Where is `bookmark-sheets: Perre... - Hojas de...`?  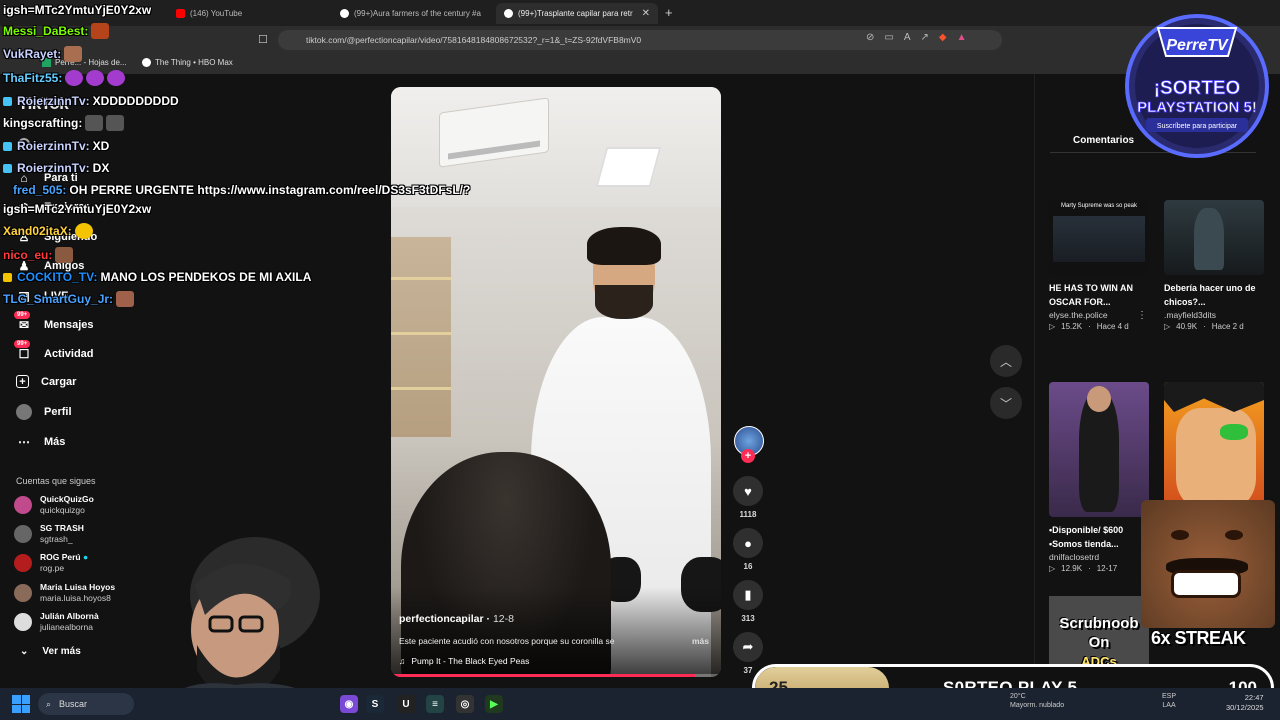 bookmark-sheets: Perre... - Hojas de... is located at coordinates (84, 62).